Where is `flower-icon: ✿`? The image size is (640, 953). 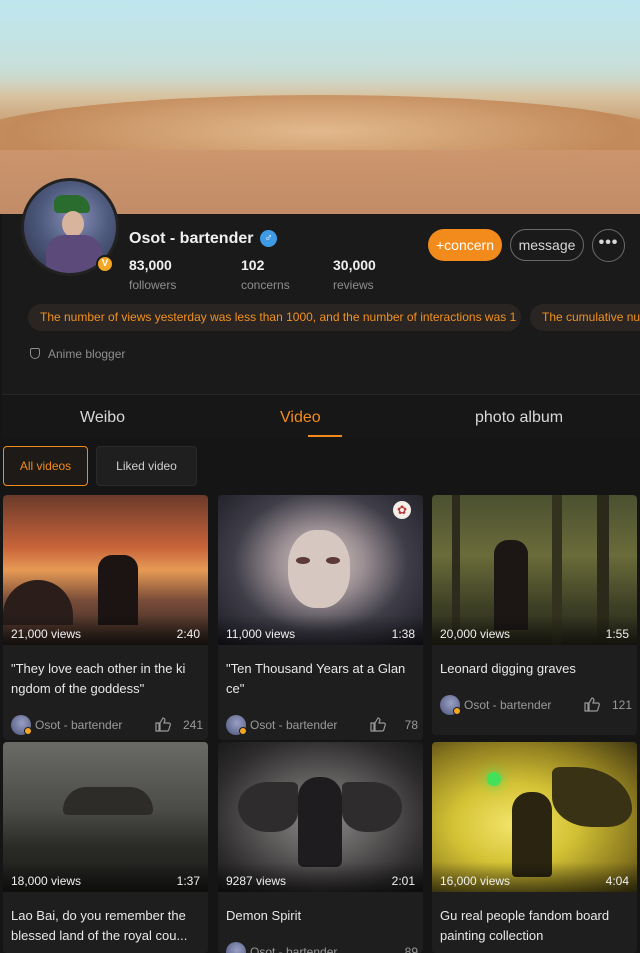
flower-icon: ✿ is located at coordinates (402, 510).